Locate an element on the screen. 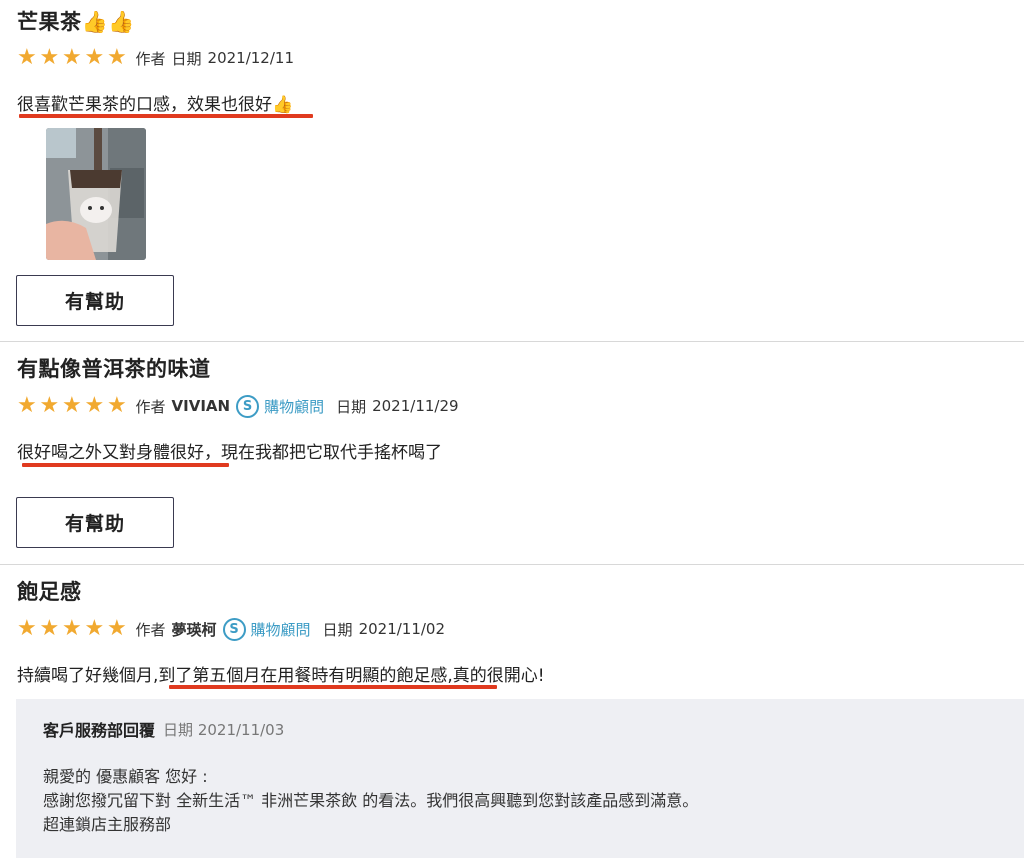  review-photo-thumbnail is located at coordinates (96, 194).